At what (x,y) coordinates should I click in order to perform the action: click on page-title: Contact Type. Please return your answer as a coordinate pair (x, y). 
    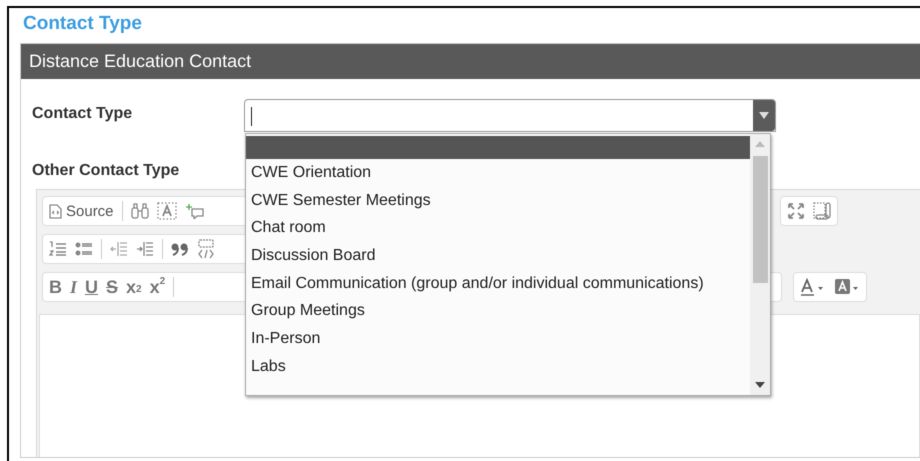
    Looking at the image, I should click on (82, 24).